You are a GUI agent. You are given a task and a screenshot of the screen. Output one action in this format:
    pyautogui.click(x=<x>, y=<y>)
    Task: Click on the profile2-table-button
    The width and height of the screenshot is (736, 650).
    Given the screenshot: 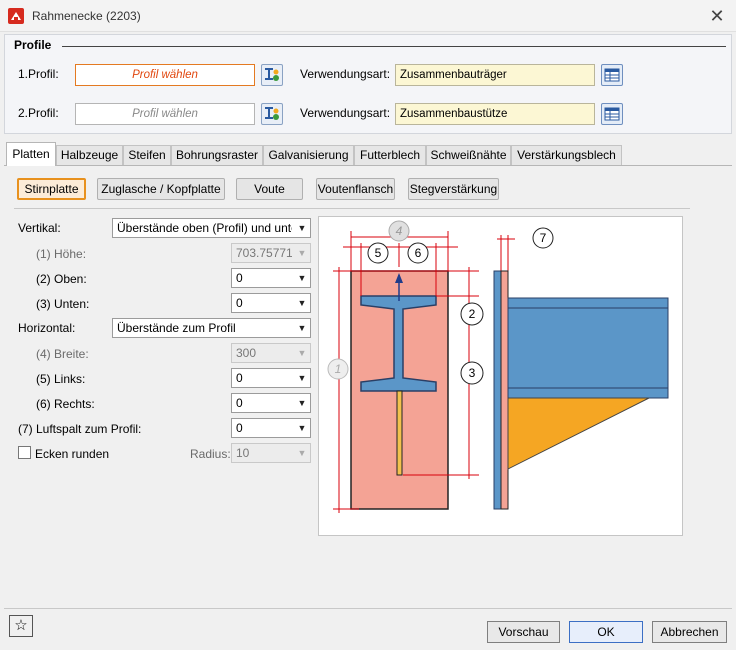 What is the action you would take?
    pyautogui.click(x=612, y=114)
    